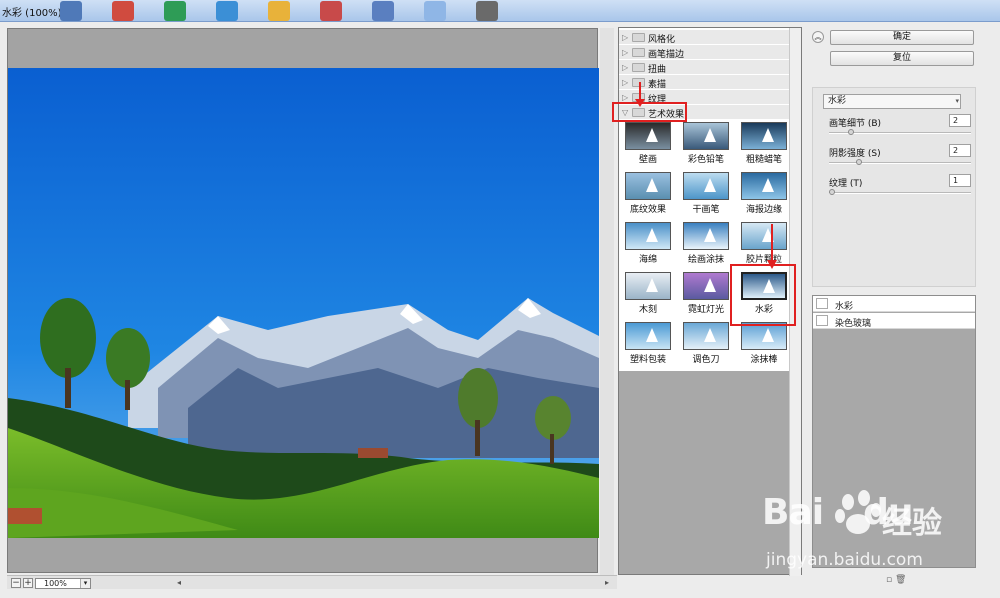 The width and height of the screenshot is (1000, 598). What do you see at coordinates (894, 304) in the screenshot?
I see `effect-layer-row: 水彩` at bounding box center [894, 304].